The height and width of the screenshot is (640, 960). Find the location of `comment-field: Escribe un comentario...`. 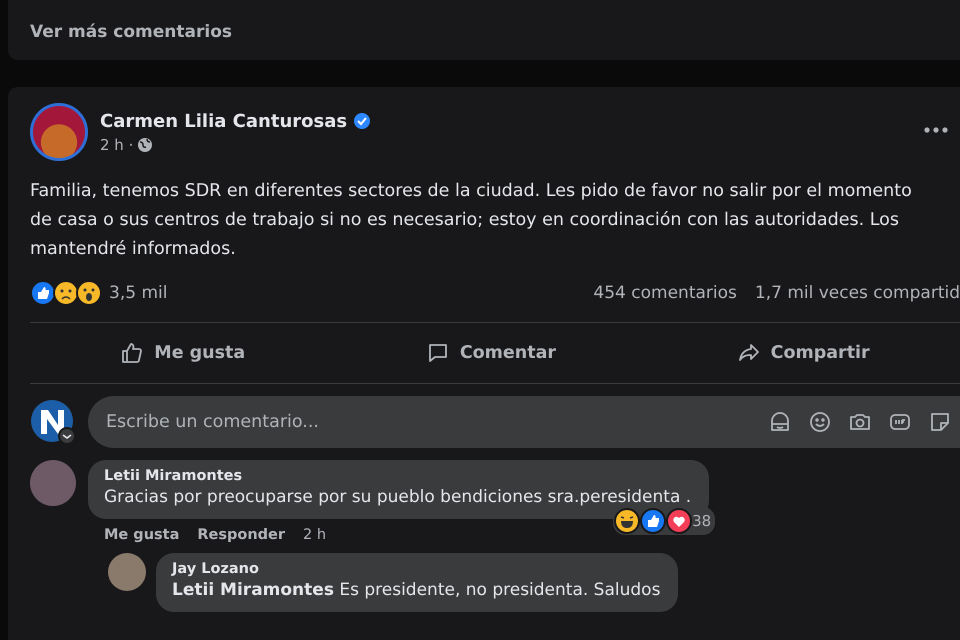

comment-field: Escribe un comentario... is located at coordinates (524, 422).